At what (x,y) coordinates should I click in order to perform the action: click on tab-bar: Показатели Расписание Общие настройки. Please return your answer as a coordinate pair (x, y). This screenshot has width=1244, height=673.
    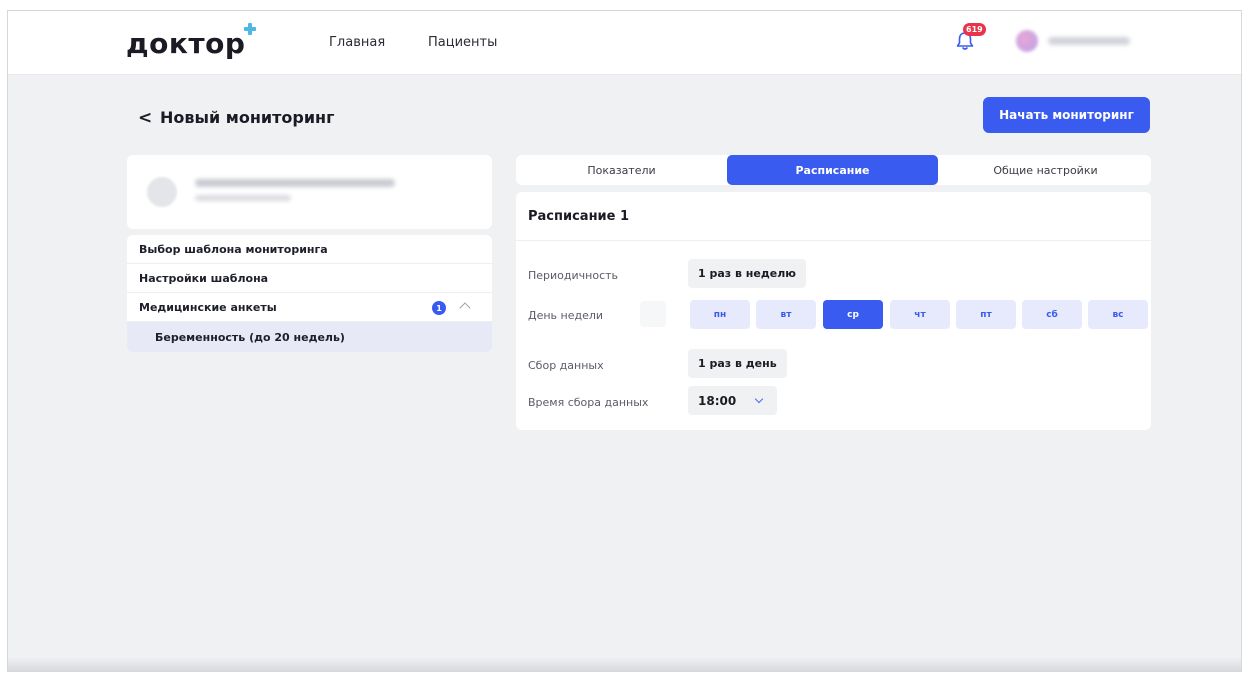
    Looking at the image, I should click on (833, 170).